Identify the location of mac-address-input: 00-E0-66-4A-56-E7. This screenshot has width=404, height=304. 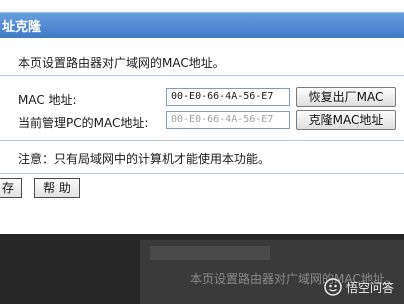
(228, 97).